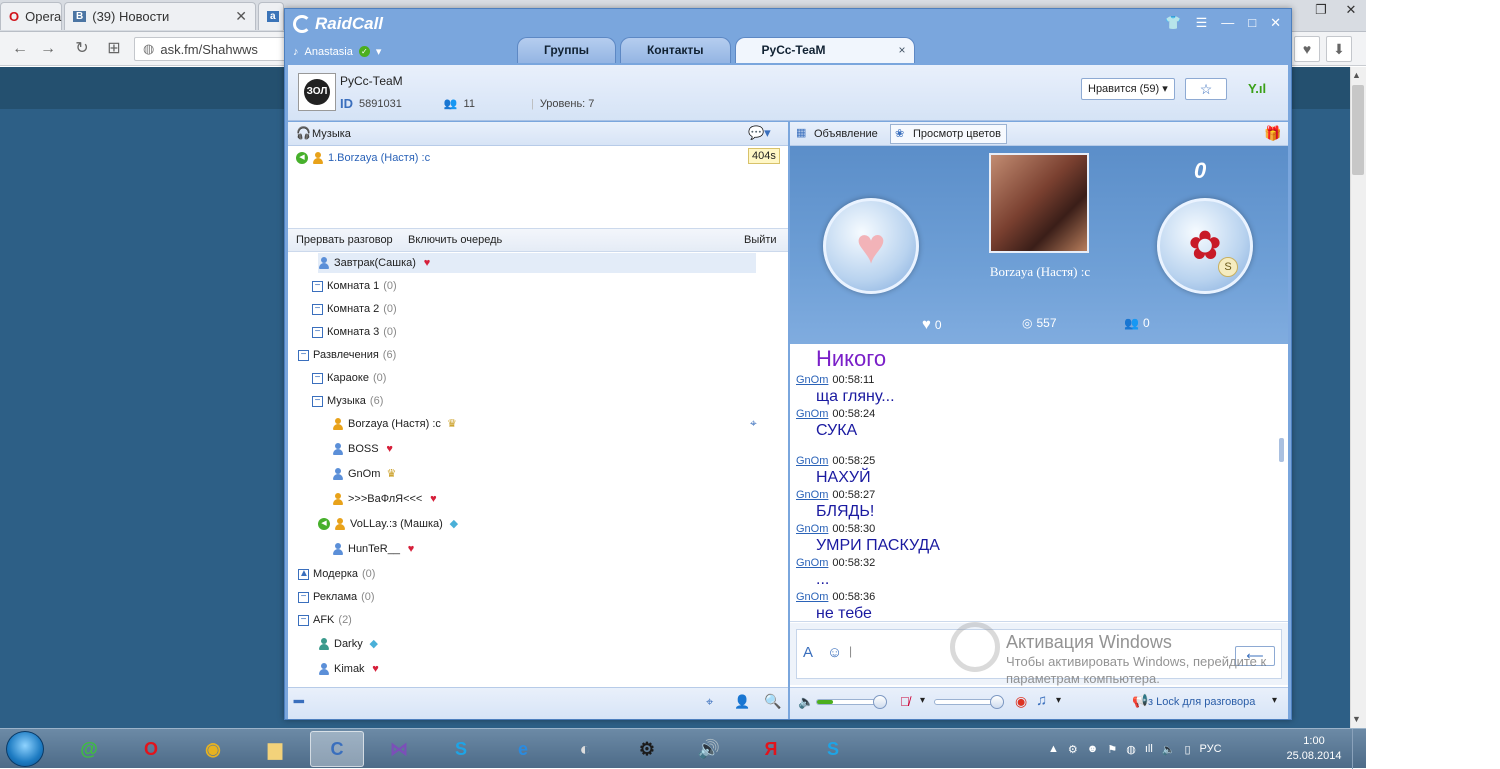 This screenshot has width=1500, height=769. What do you see at coordinates (375, 549) in the screenshot?
I see `tree-user: HunTeR__ ♥` at bounding box center [375, 549].